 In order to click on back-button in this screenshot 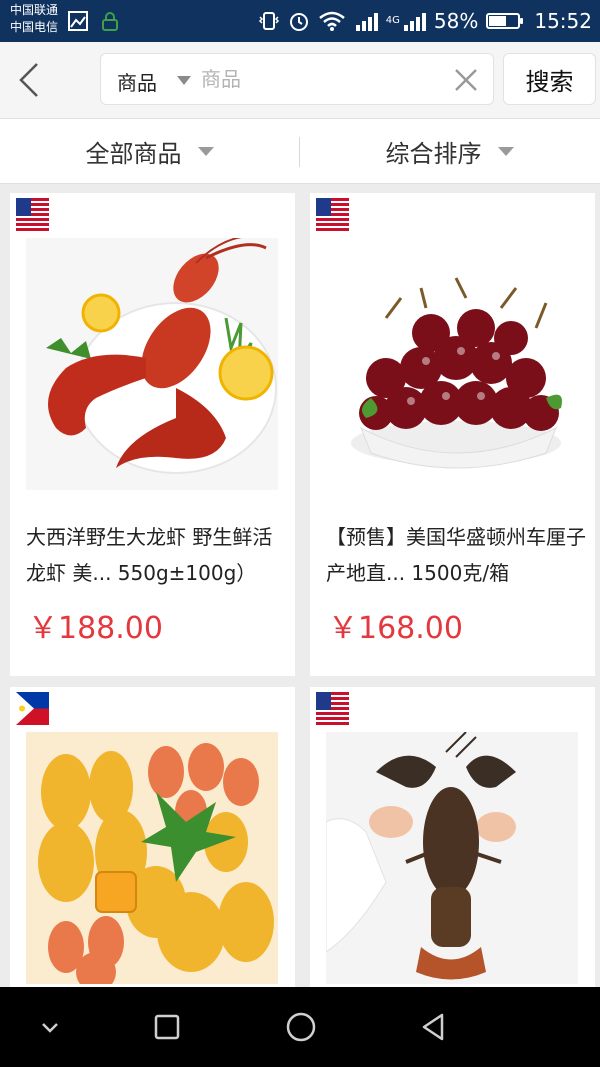, I will do `click(29, 80)`.